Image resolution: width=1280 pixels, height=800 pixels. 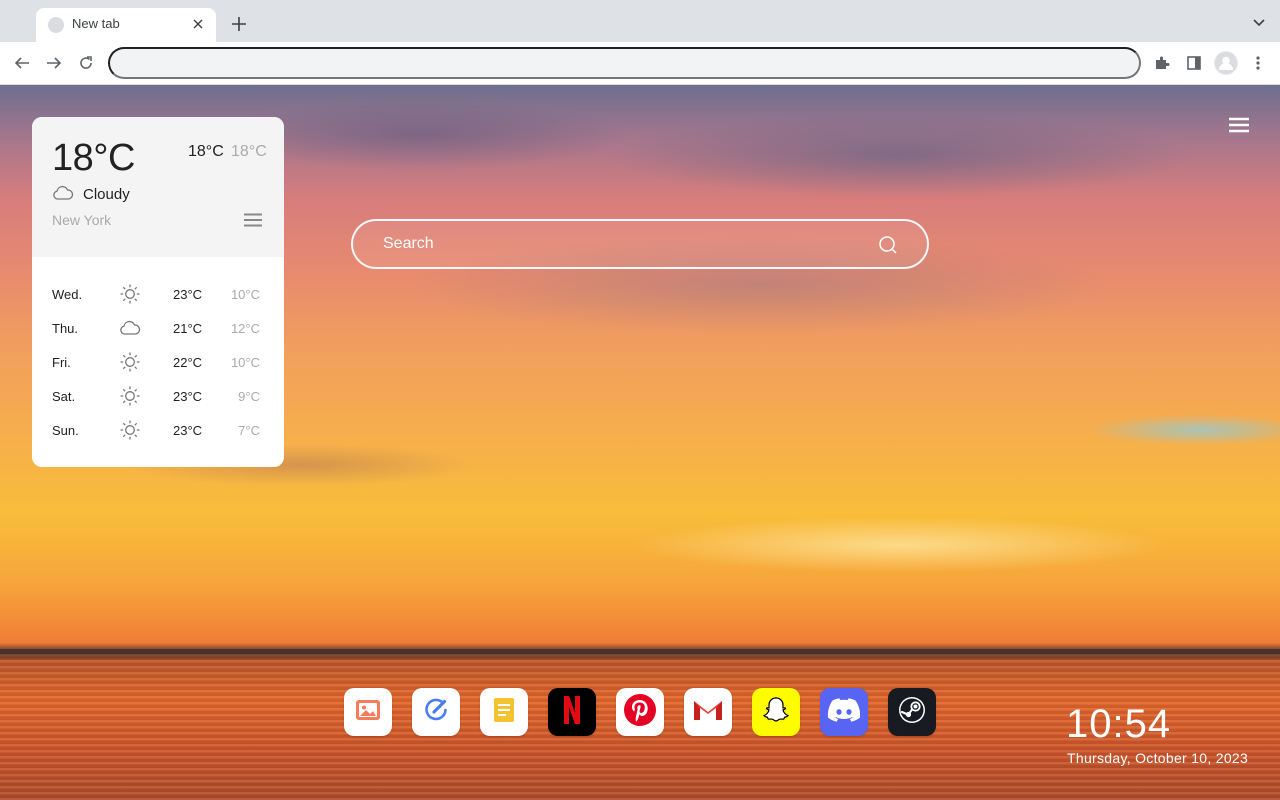 I want to click on app-tasks, so click(x=436, y=712).